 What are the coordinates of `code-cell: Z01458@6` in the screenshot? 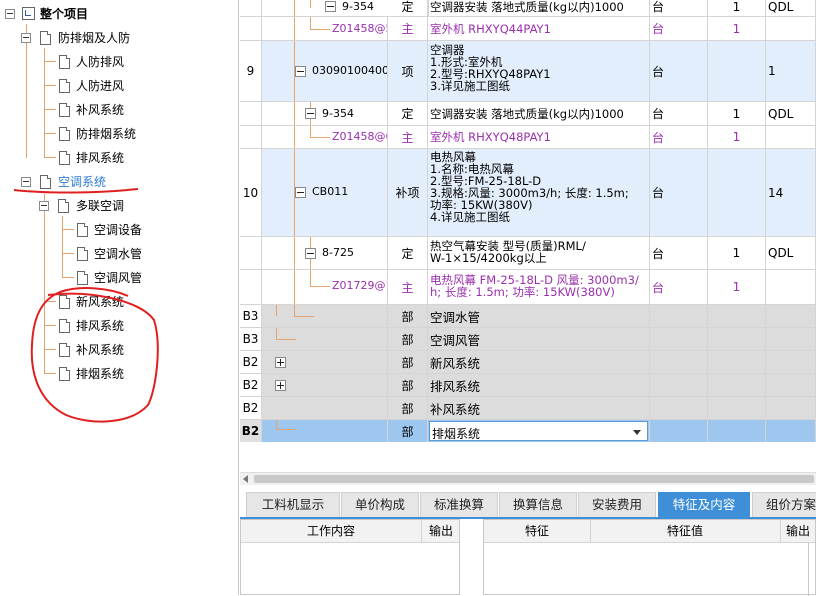 It's located at (325, 137).